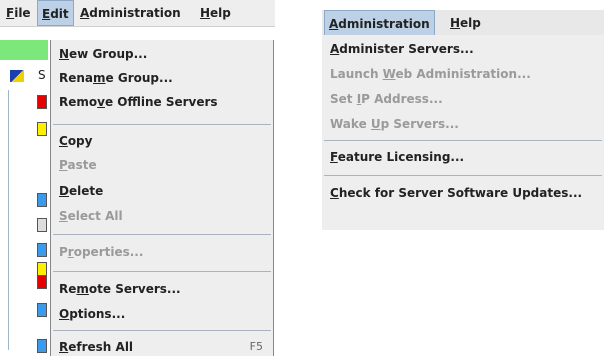 The height and width of the screenshot is (356, 605). I want to click on menu-item-select-all: Select All, so click(162, 216).